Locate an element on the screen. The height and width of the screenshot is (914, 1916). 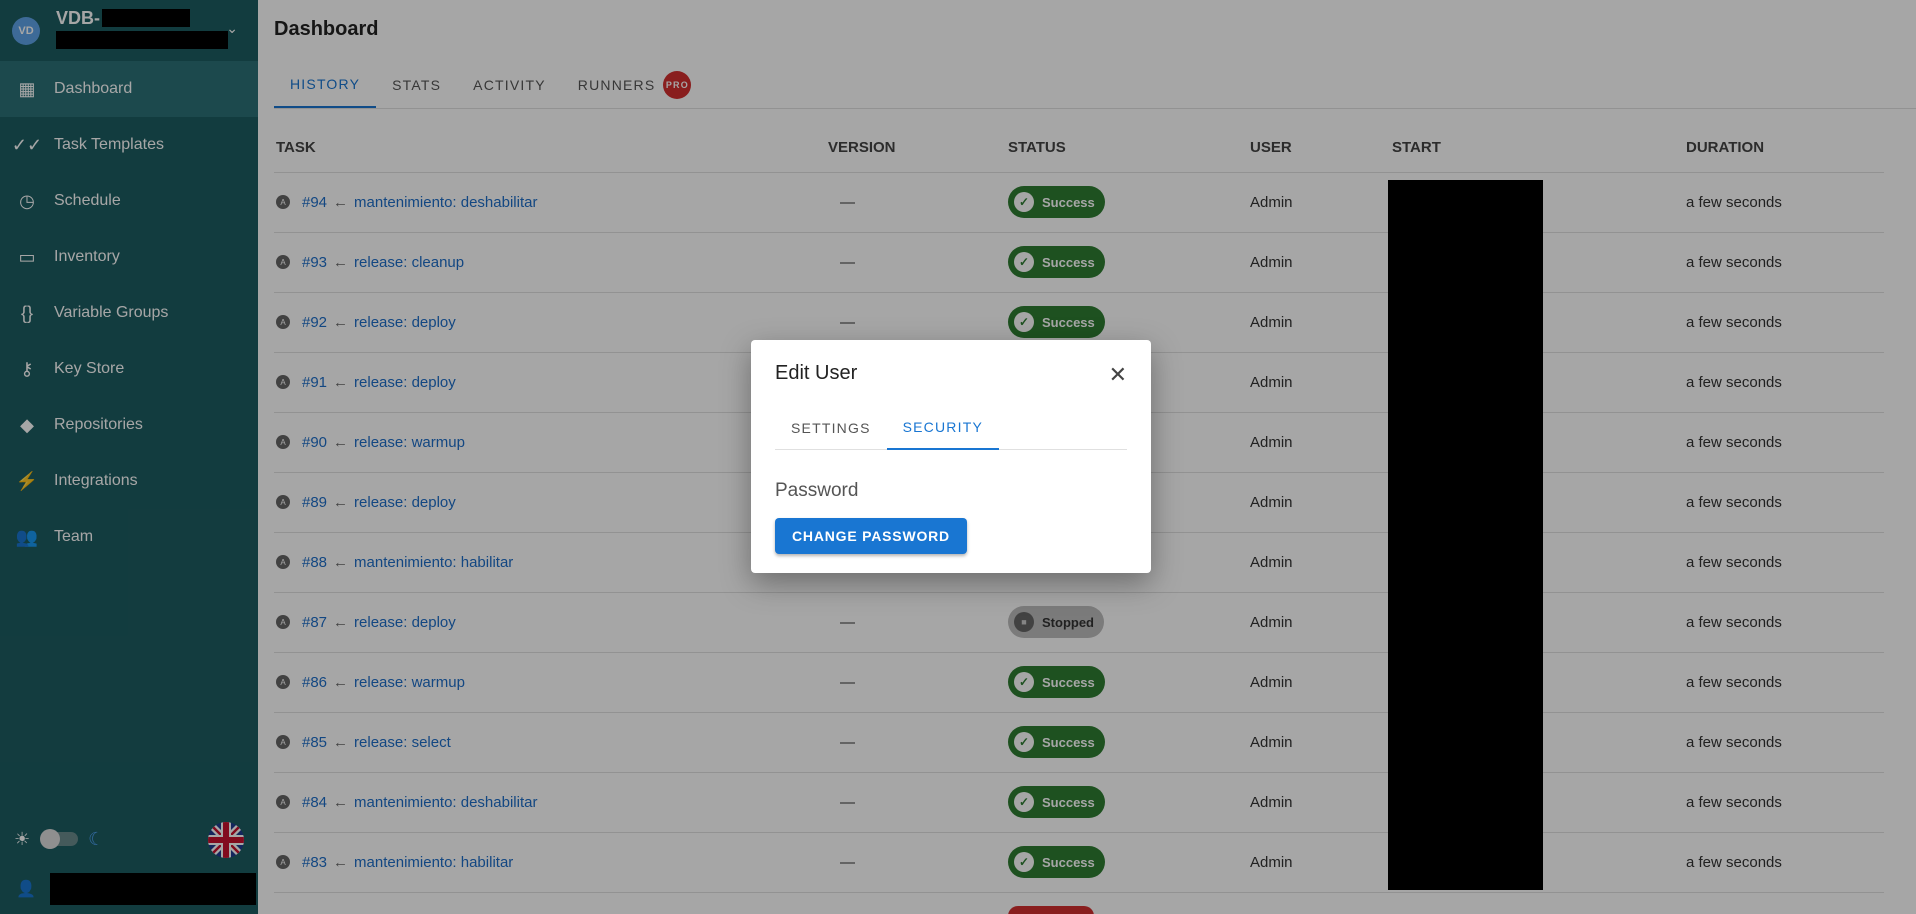
tab-settings: SETTINGS is located at coordinates (831, 428).